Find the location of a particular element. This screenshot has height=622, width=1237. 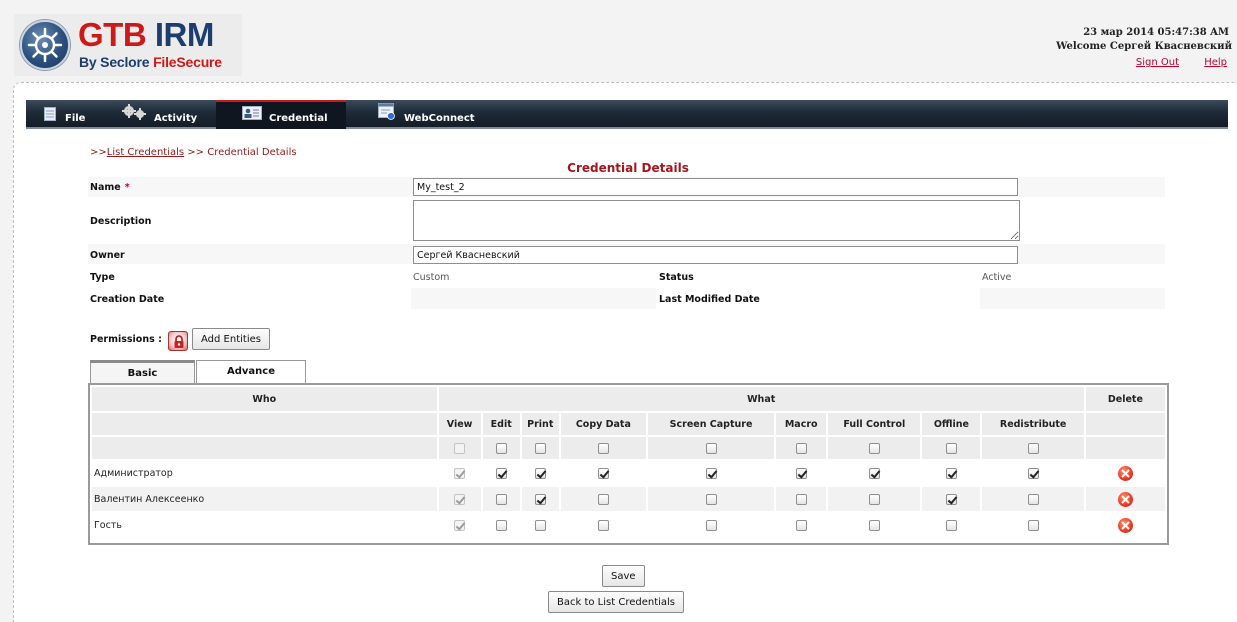

header-datetime: 23 мар 2014 05:47:38 AM is located at coordinates (1156, 32).